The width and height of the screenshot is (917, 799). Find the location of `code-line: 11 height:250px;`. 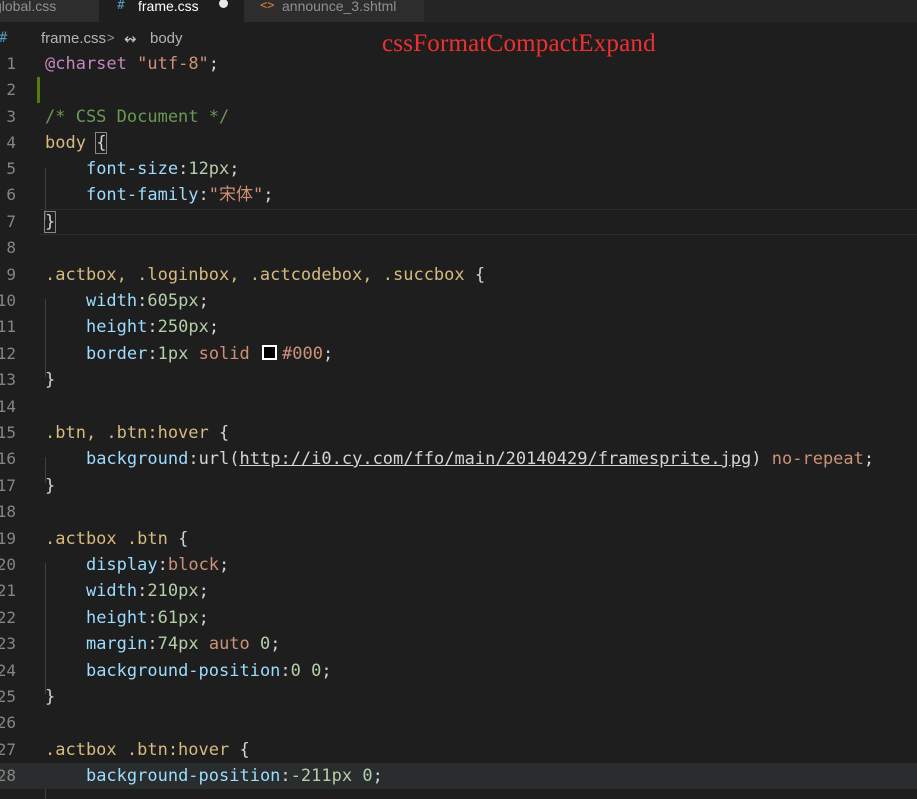

code-line: 11 height:250px; is located at coordinates (458, 327).